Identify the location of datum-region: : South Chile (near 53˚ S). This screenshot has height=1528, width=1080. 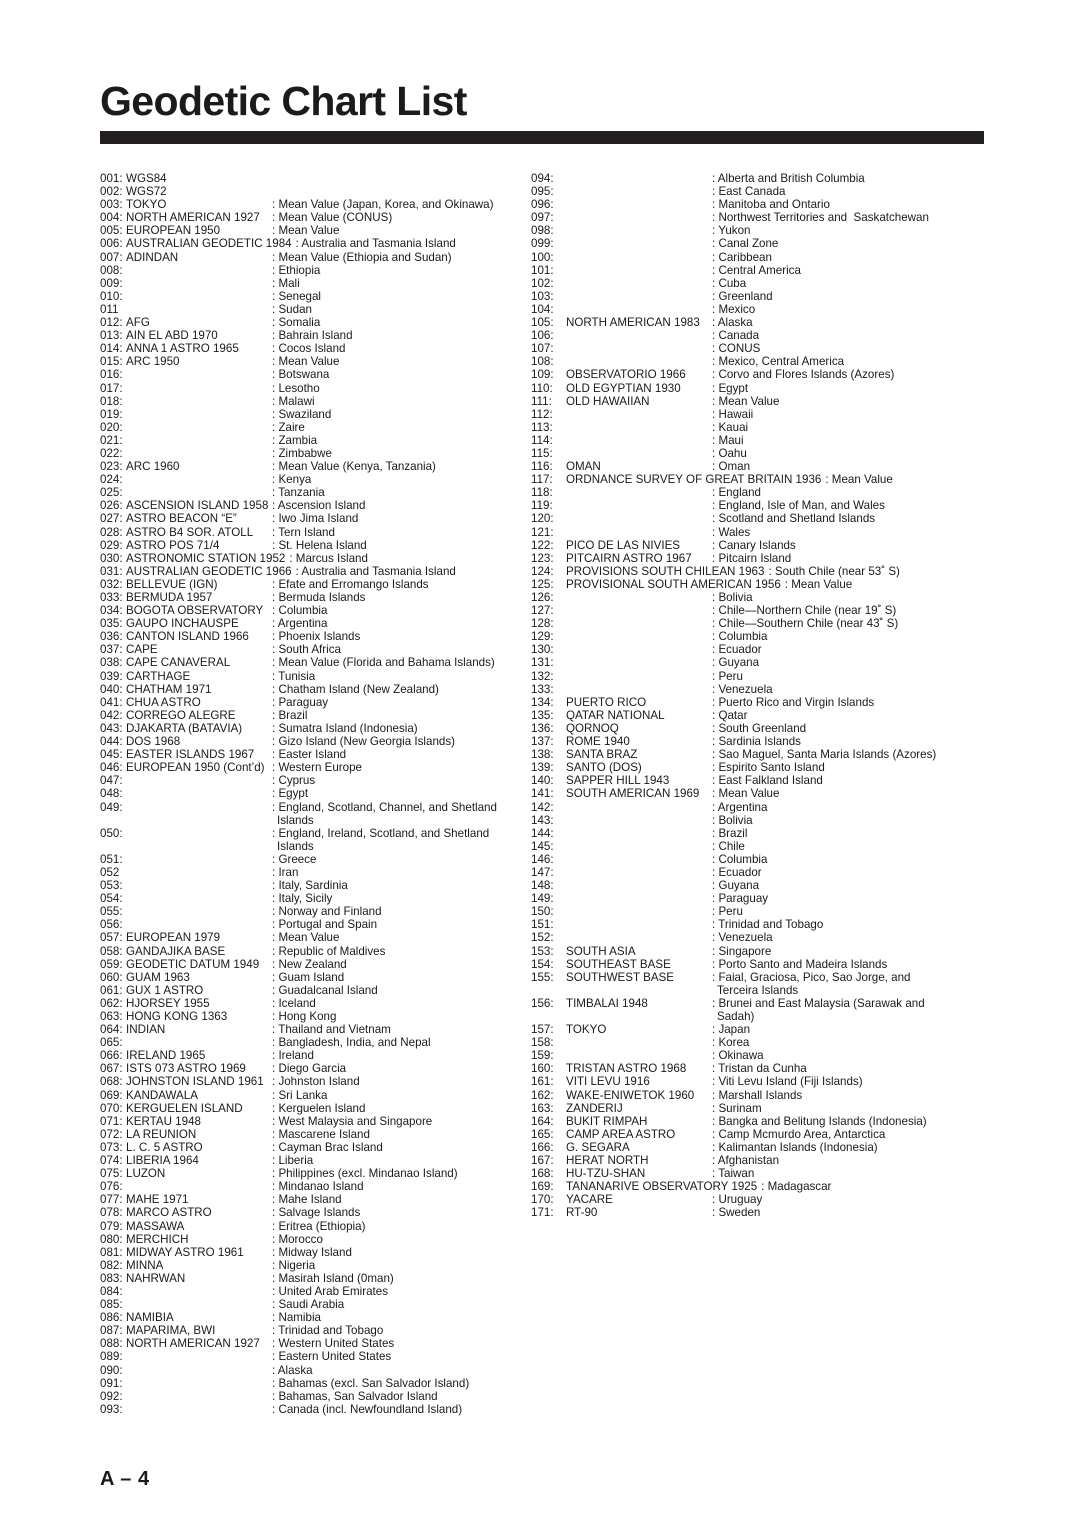
(879, 571).